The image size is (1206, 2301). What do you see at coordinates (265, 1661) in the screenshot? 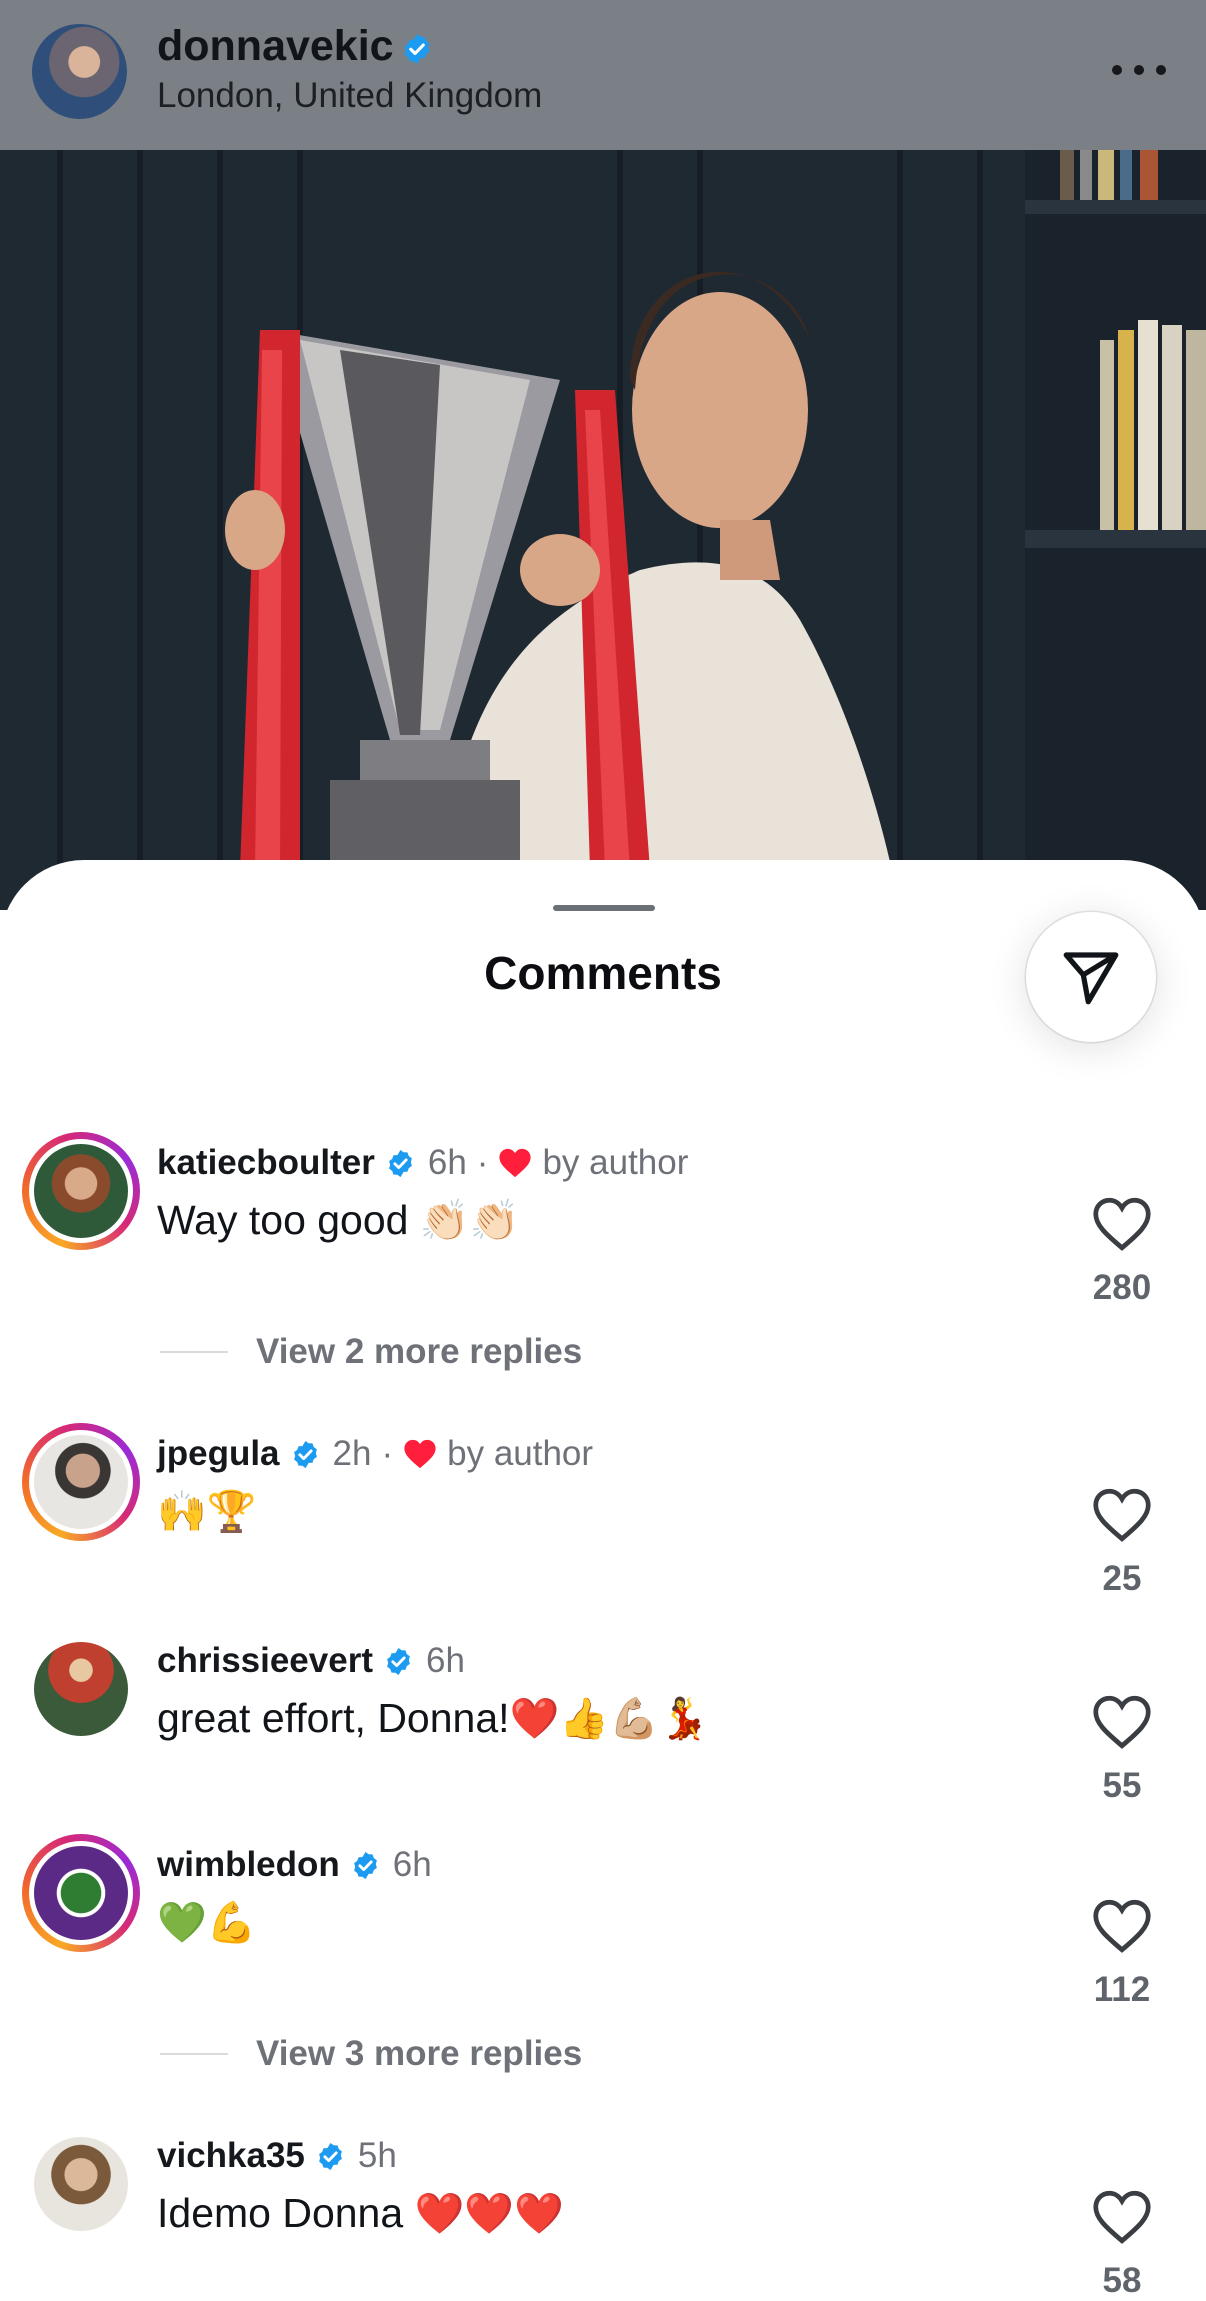
I see `comment-username: chrissieevert` at bounding box center [265, 1661].